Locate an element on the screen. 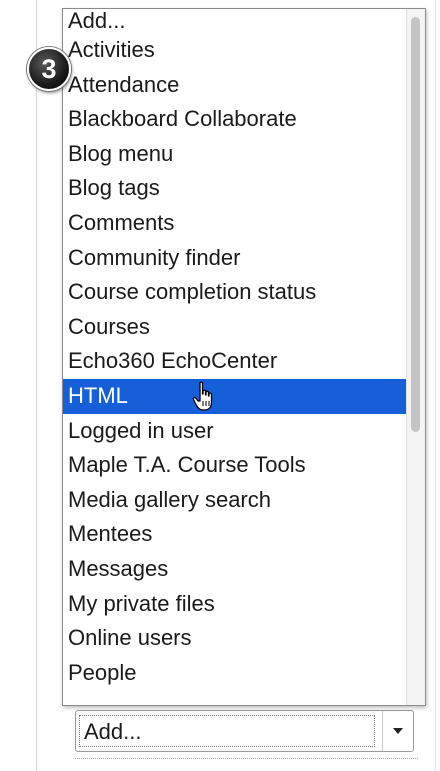 This screenshot has width=440, height=771. option-comments: Comments is located at coordinates (234, 223).